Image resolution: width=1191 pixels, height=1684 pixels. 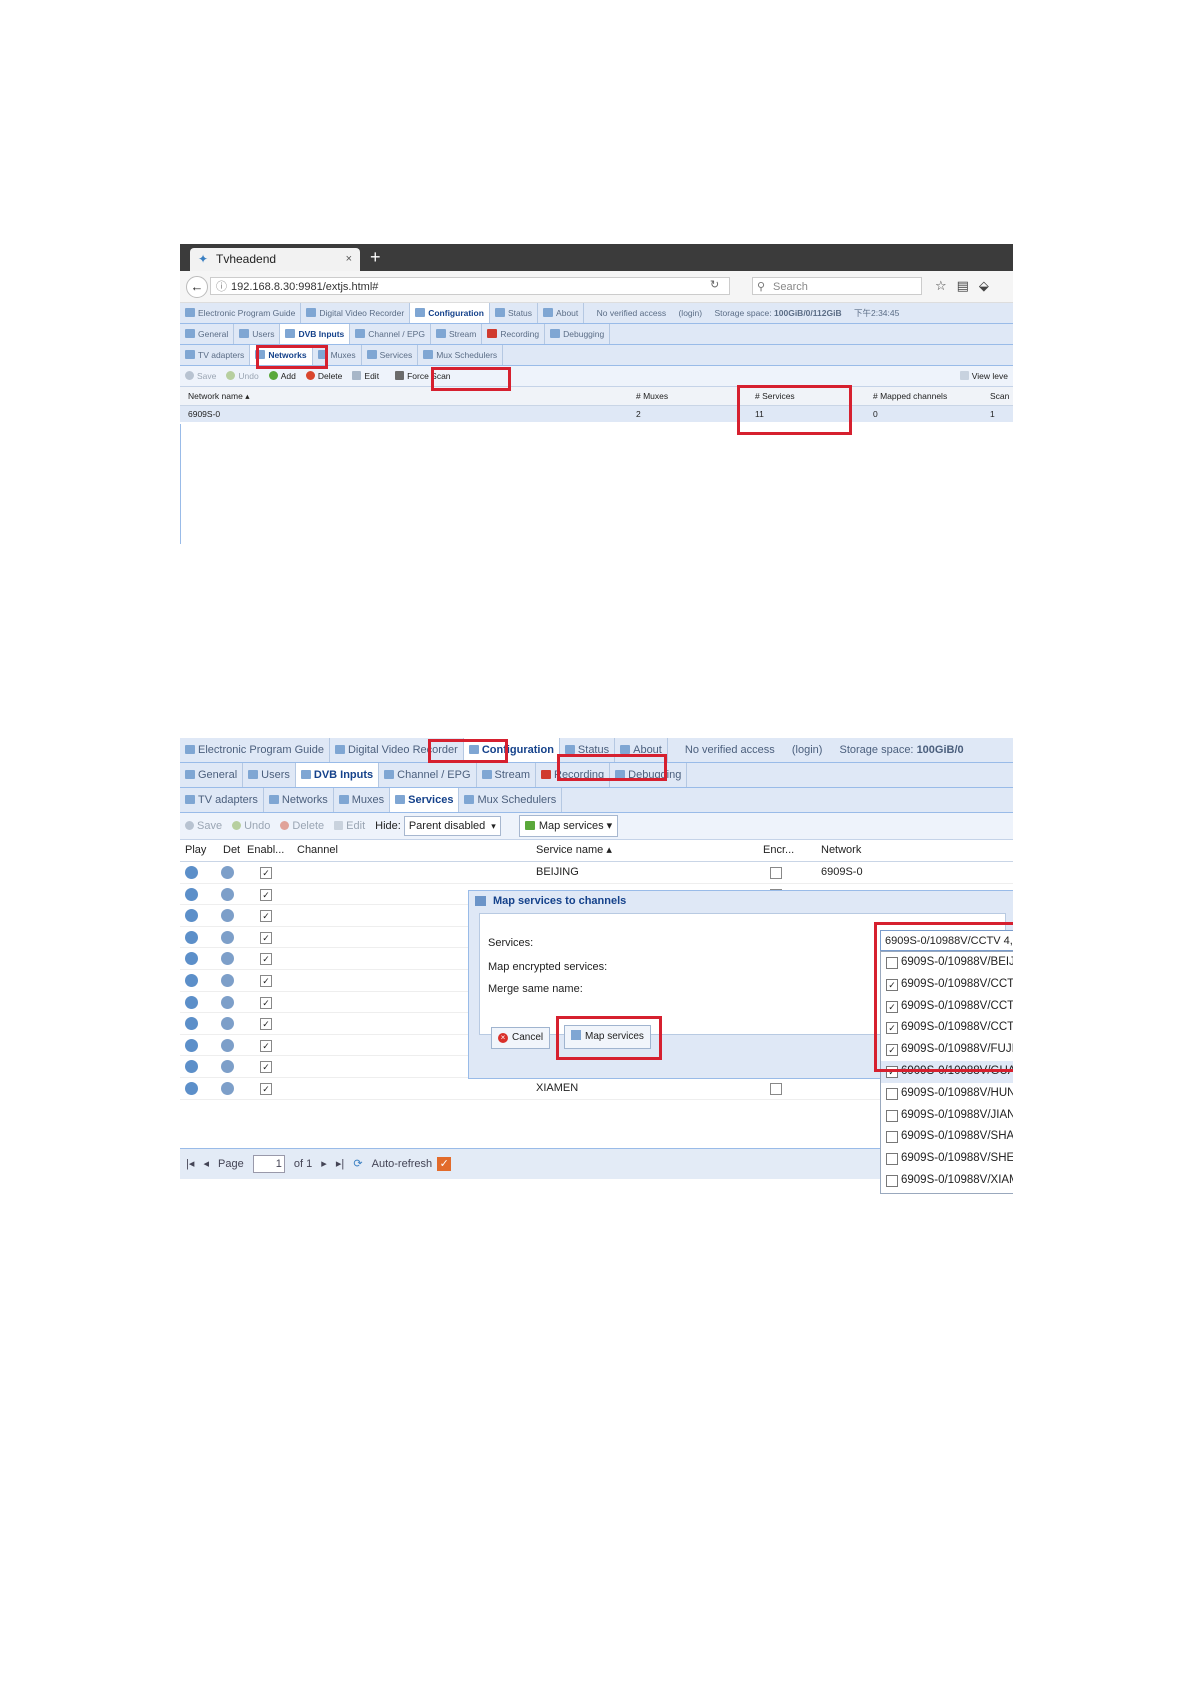 What do you see at coordinates (218, 396) in the screenshot?
I see `col-network-name: Network name ▴` at bounding box center [218, 396].